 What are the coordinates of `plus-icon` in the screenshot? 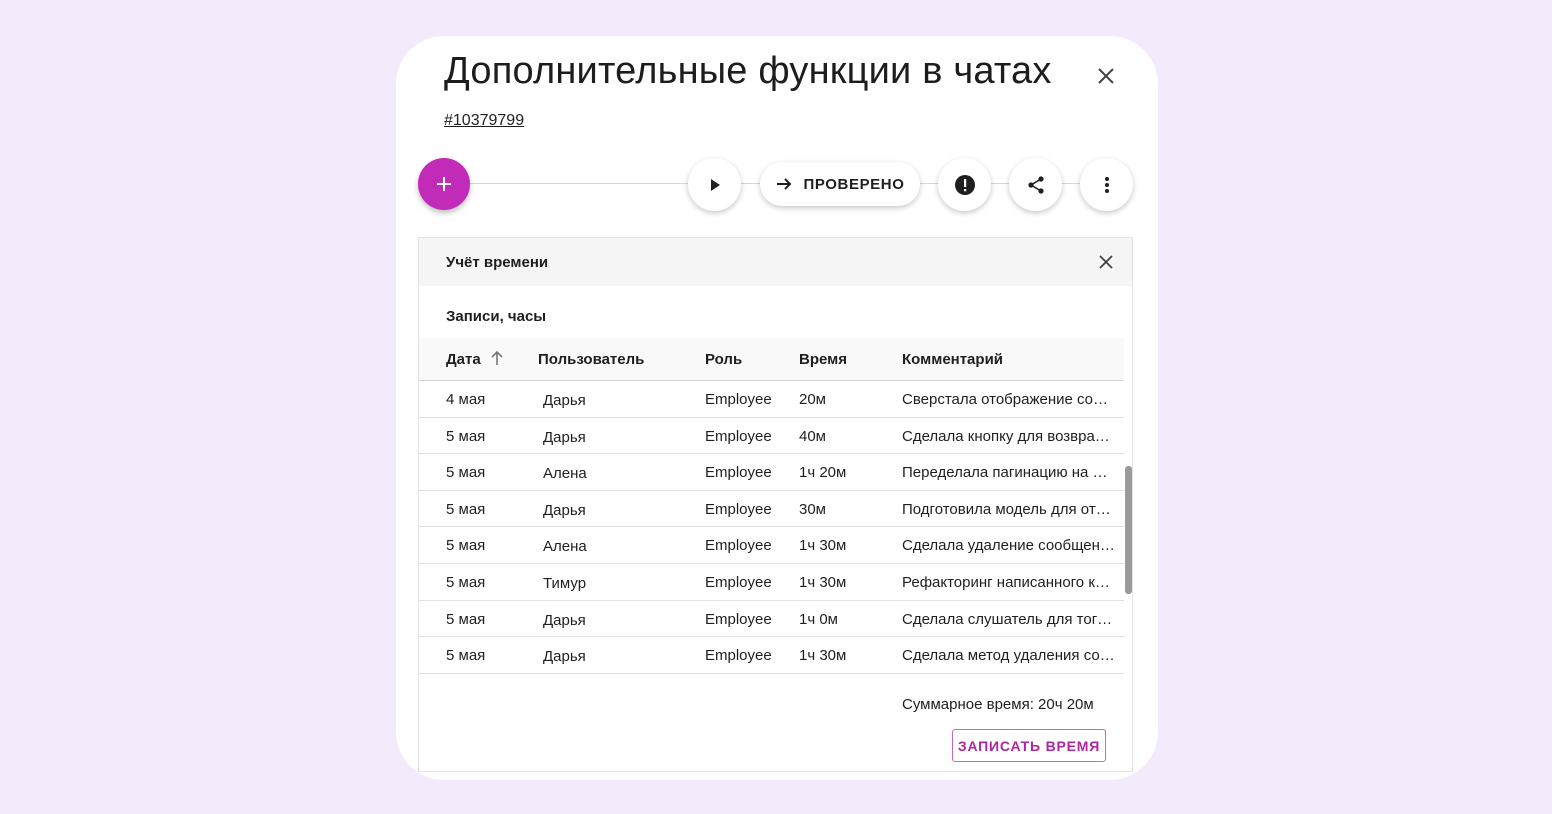 It's located at (444, 184).